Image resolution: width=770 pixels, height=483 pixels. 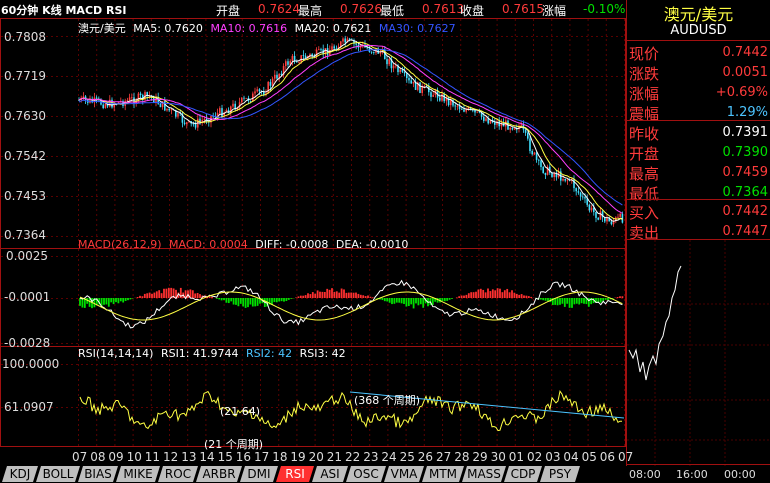 I want to click on low-value: 0.7613, so click(x=443, y=9).